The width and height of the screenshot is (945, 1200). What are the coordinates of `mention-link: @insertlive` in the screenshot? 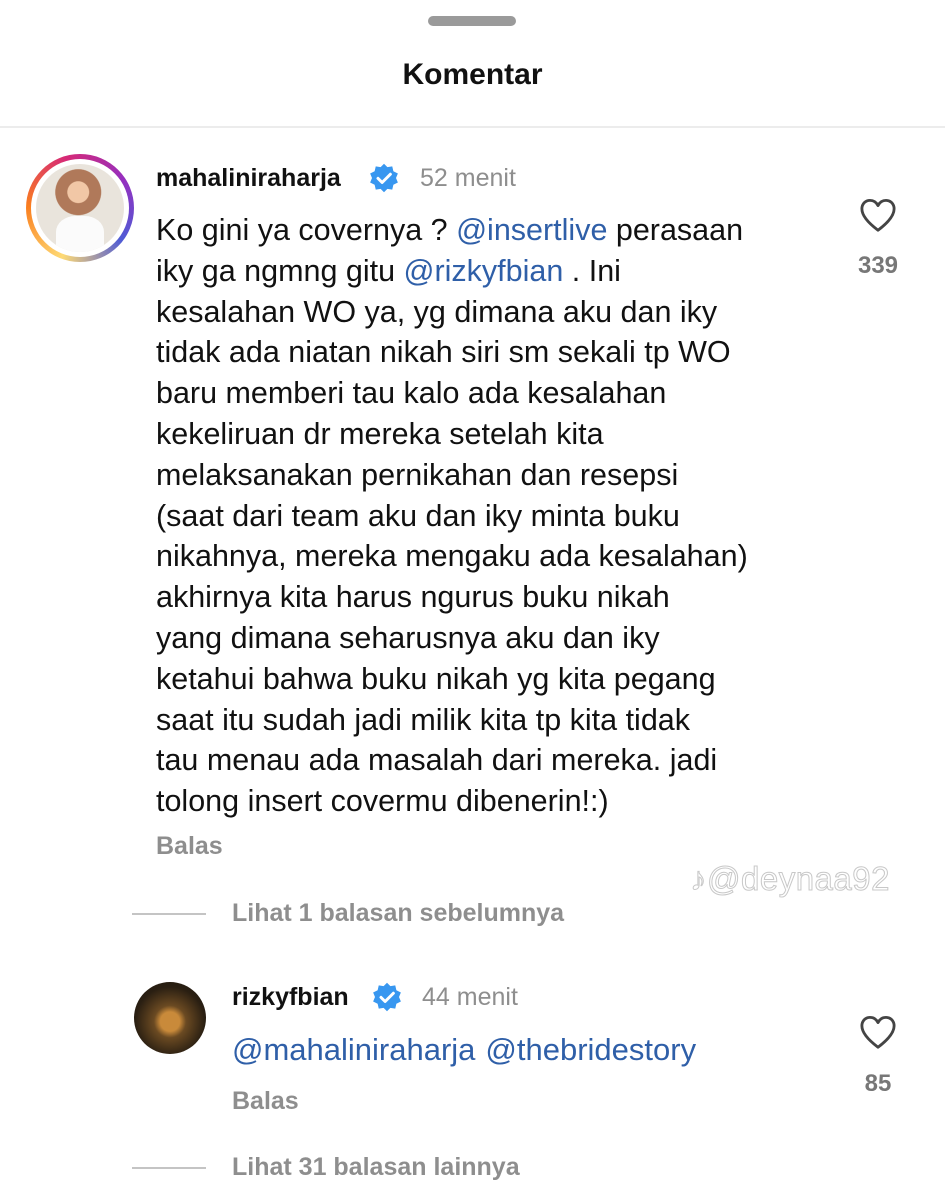 It's located at (531, 230).